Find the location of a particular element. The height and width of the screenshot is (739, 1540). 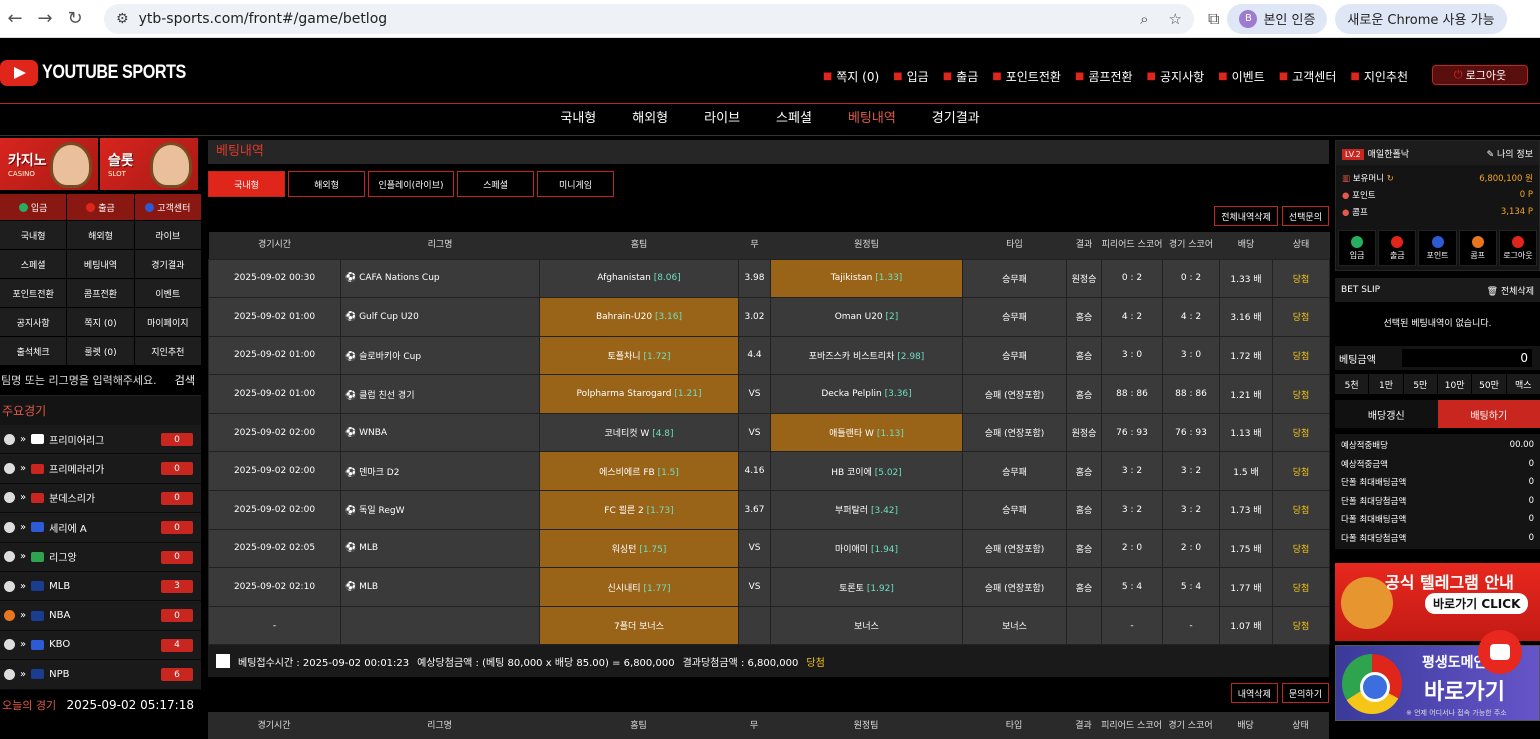

cell-draw: 3.67 is located at coordinates (755, 510).